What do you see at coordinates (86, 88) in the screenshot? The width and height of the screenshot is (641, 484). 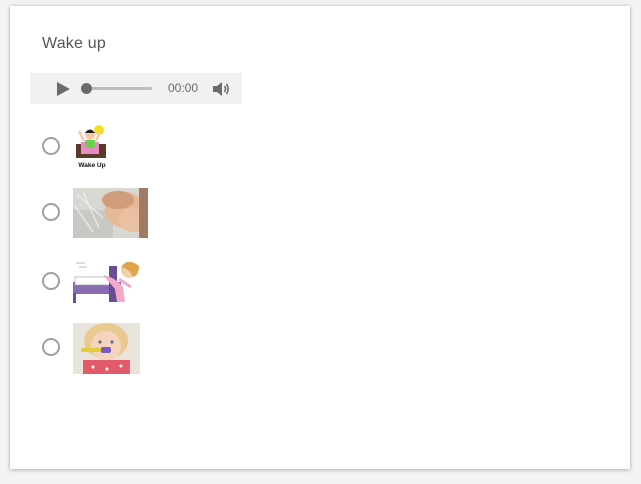 I see `seek-thumb` at bounding box center [86, 88].